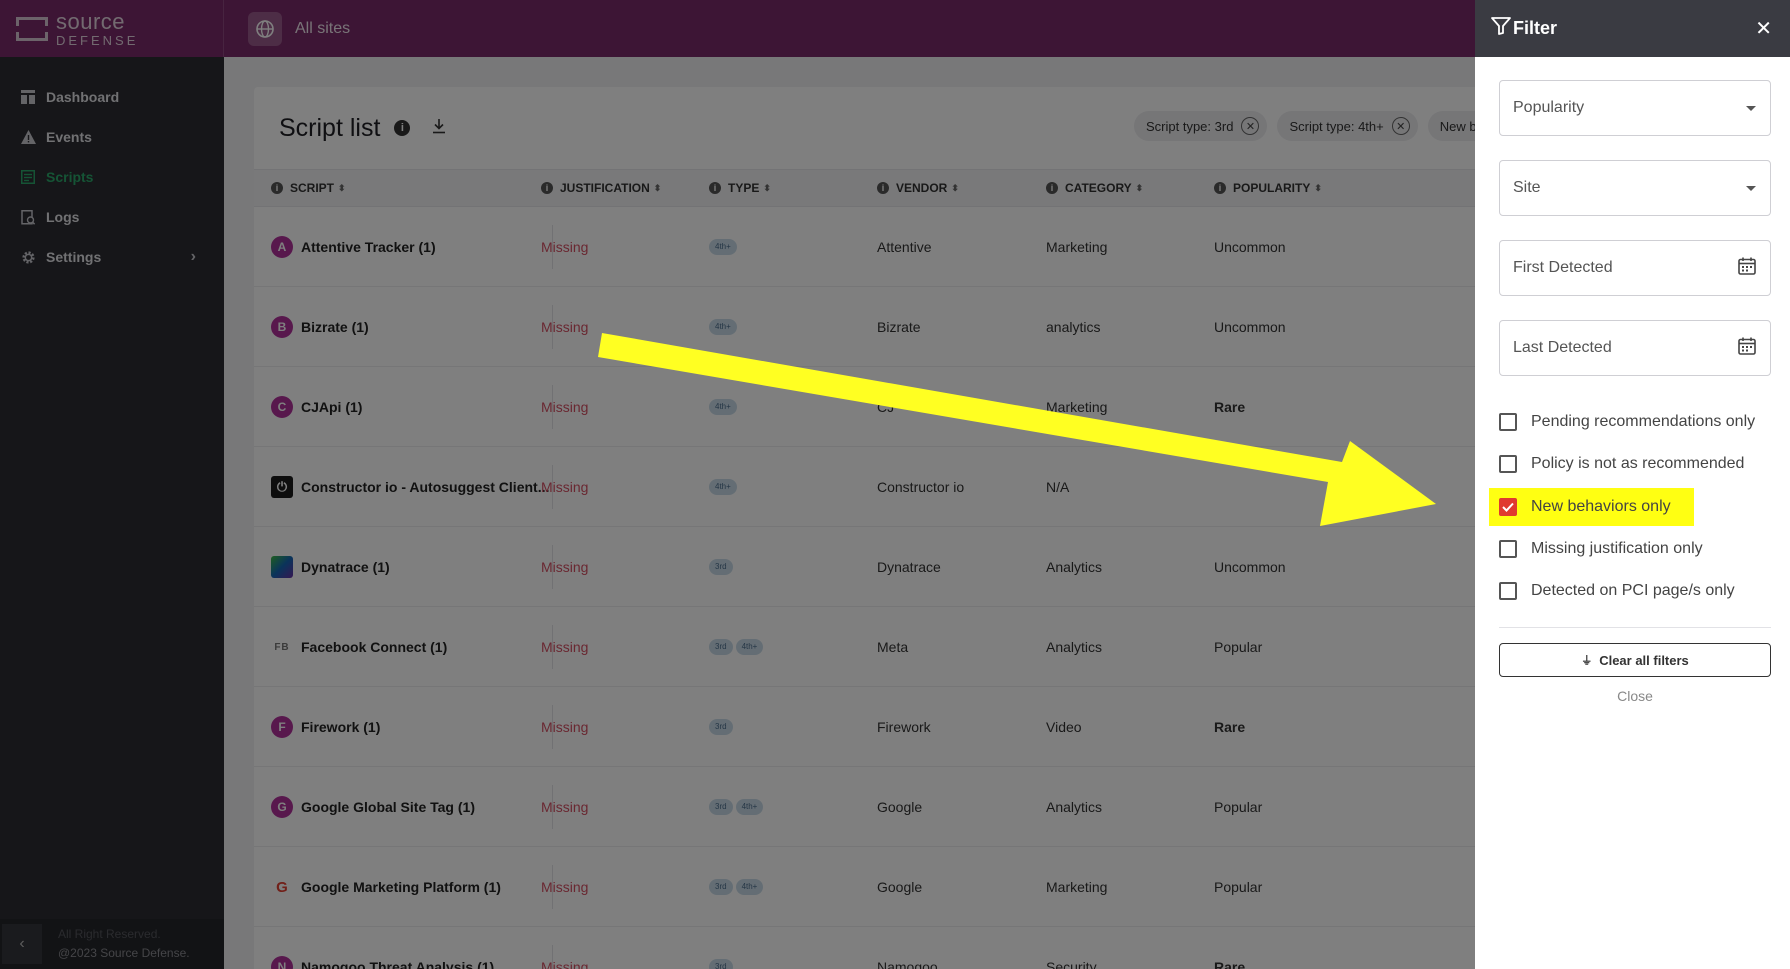 Image resolution: width=1790 pixels, height=969 pixels. Describe the element at coordinates (1587, 661) in the screenshot. I see `clear-filter-icon: ⏚` at that location.